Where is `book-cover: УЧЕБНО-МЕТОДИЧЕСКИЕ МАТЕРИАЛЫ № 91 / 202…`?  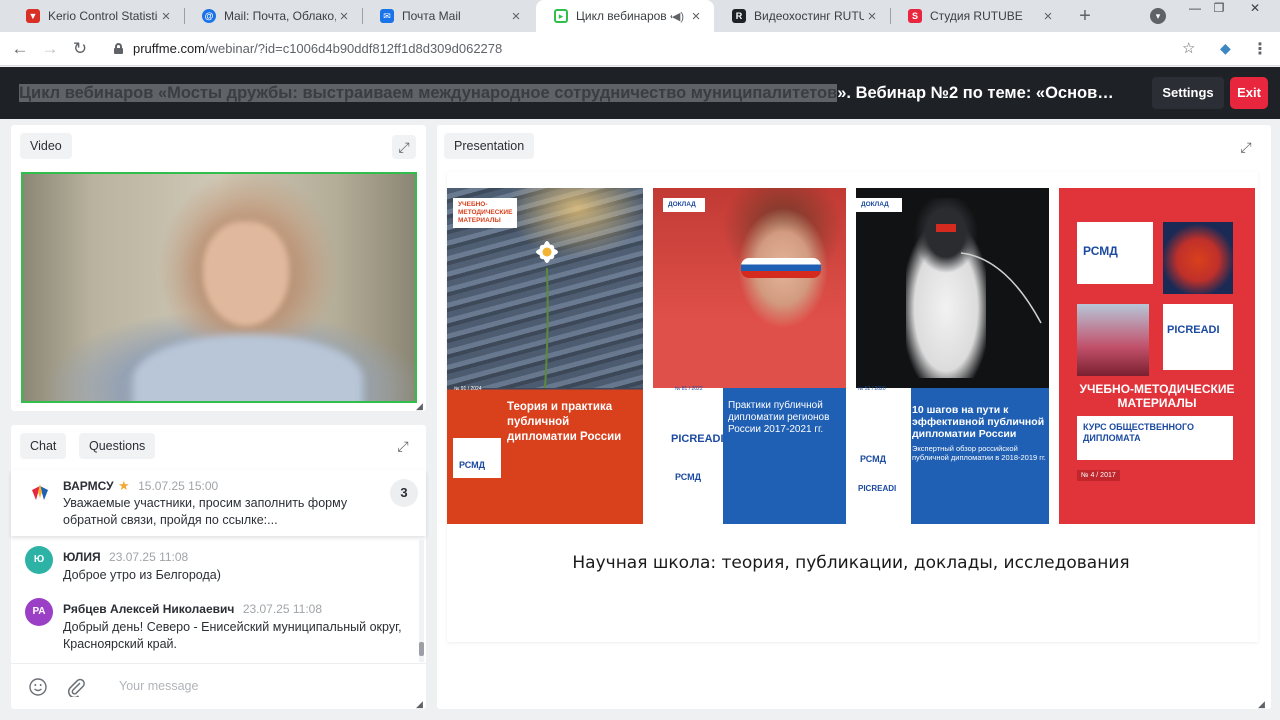 book-cover: УЧЕБНО-МЕТОДИЧЕСКИЕ МАТЕРИАЛЫ № 91 / 202… is located at coordinates (545, 356).